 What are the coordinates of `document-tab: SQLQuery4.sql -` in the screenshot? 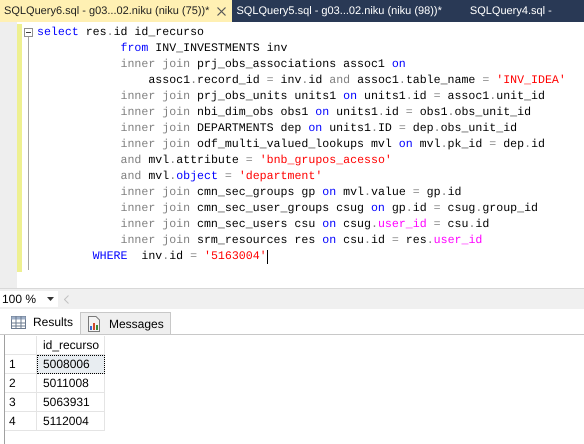 It's located at (512, 11).